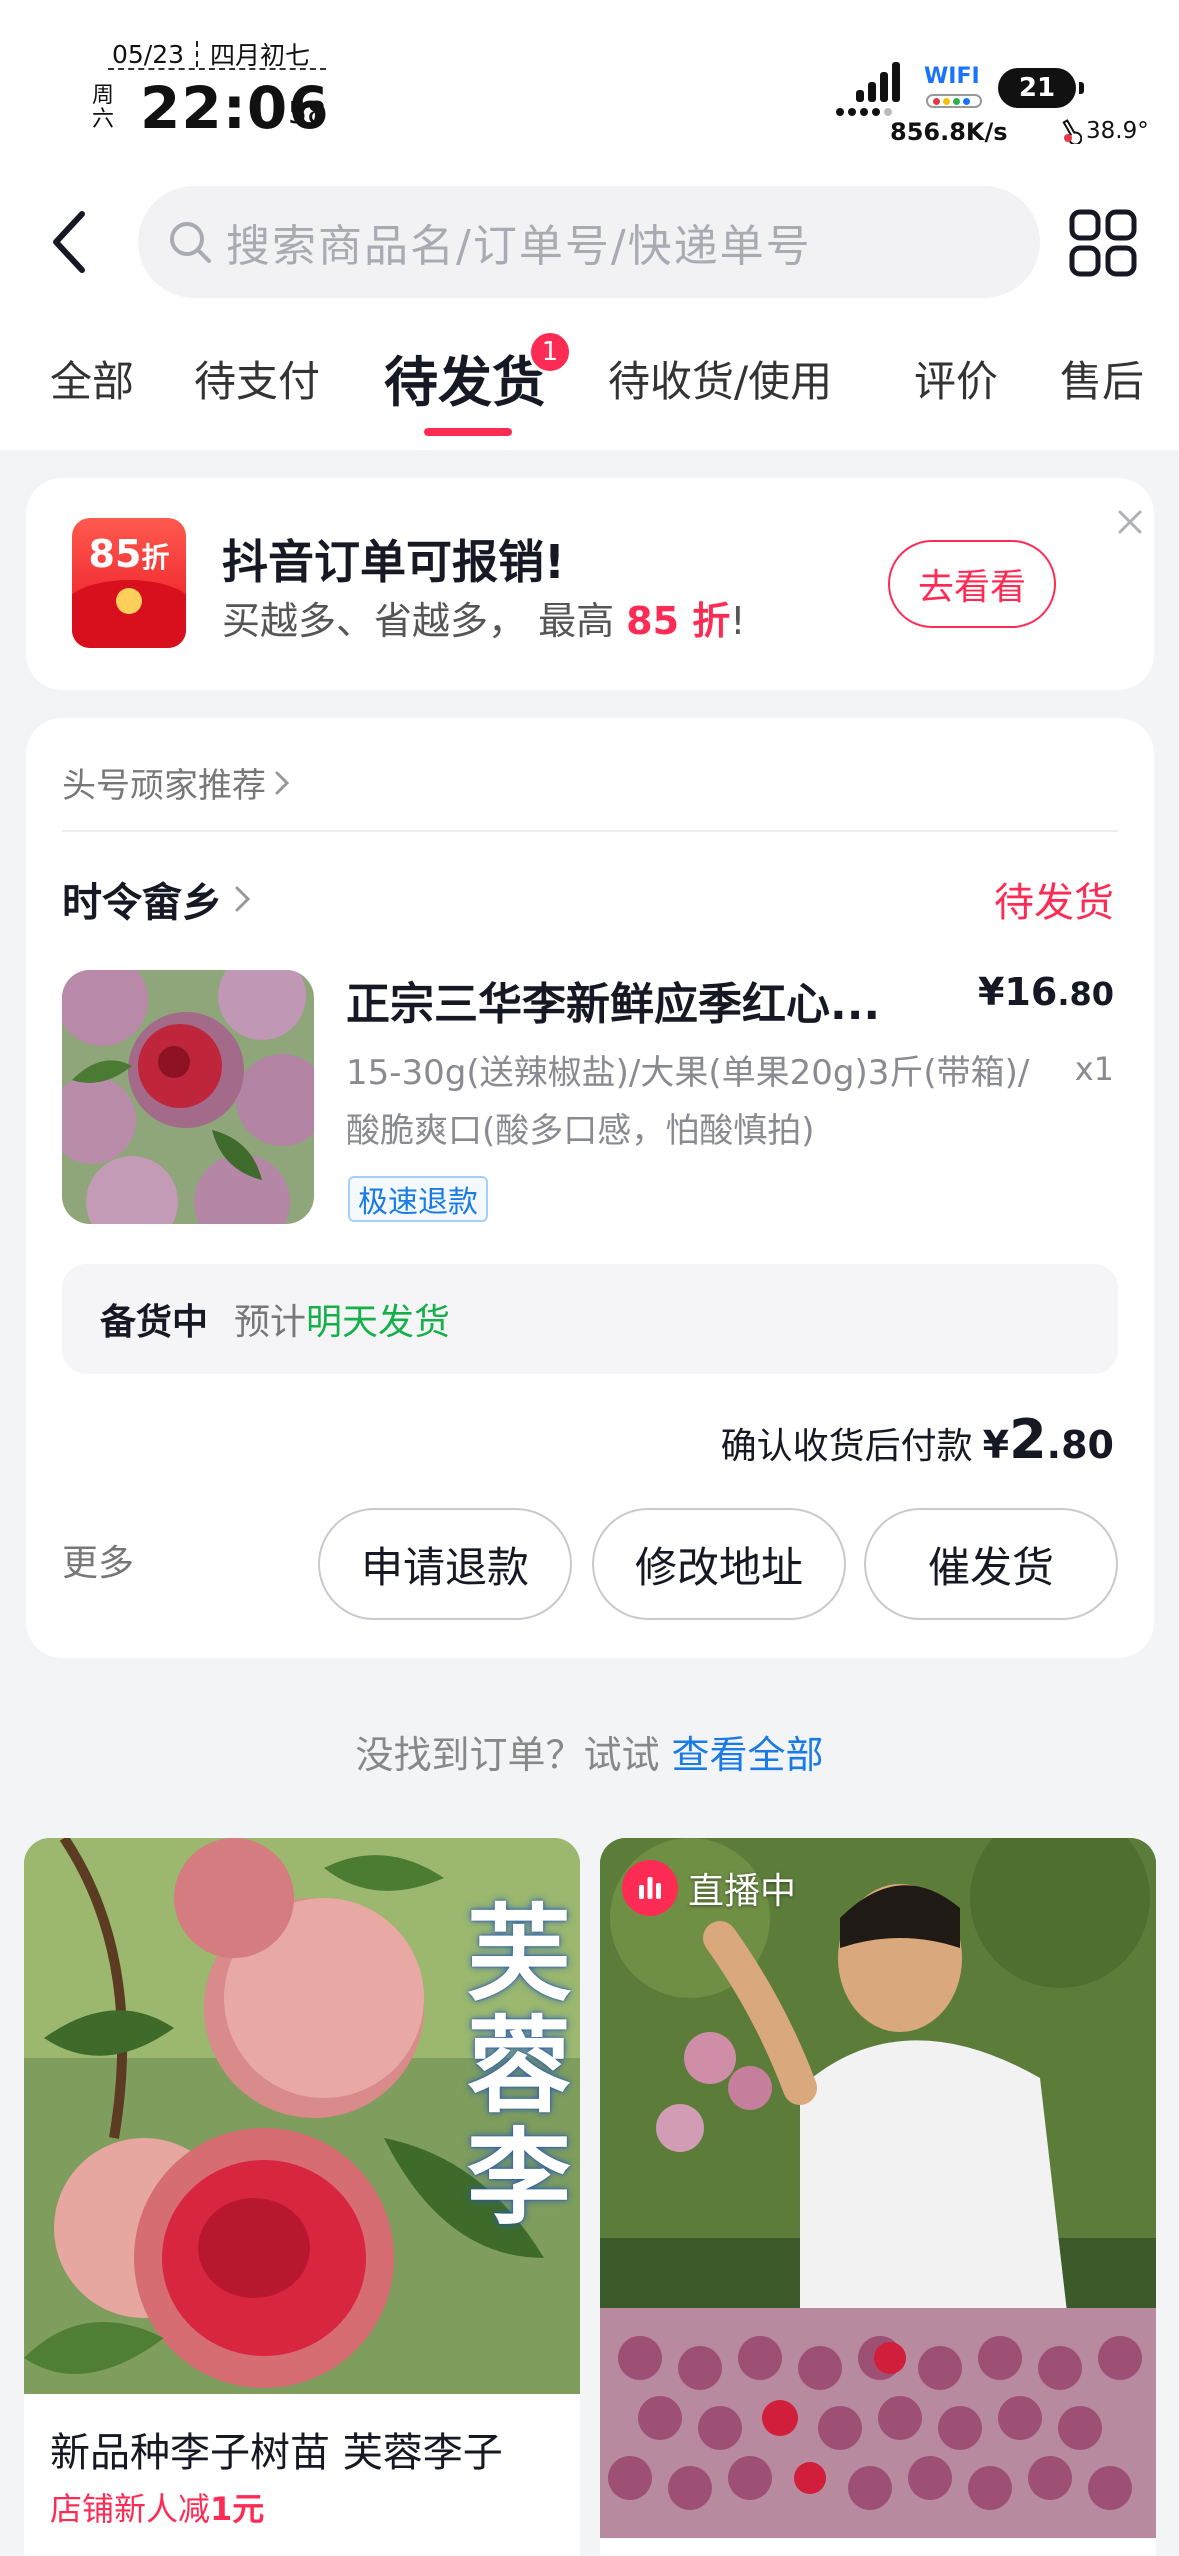  What do you see at coordinates (720, 378) in the screenshot?
I see `tab-pending-receipt: 待收货/使用` at bounding box center [720, 378].